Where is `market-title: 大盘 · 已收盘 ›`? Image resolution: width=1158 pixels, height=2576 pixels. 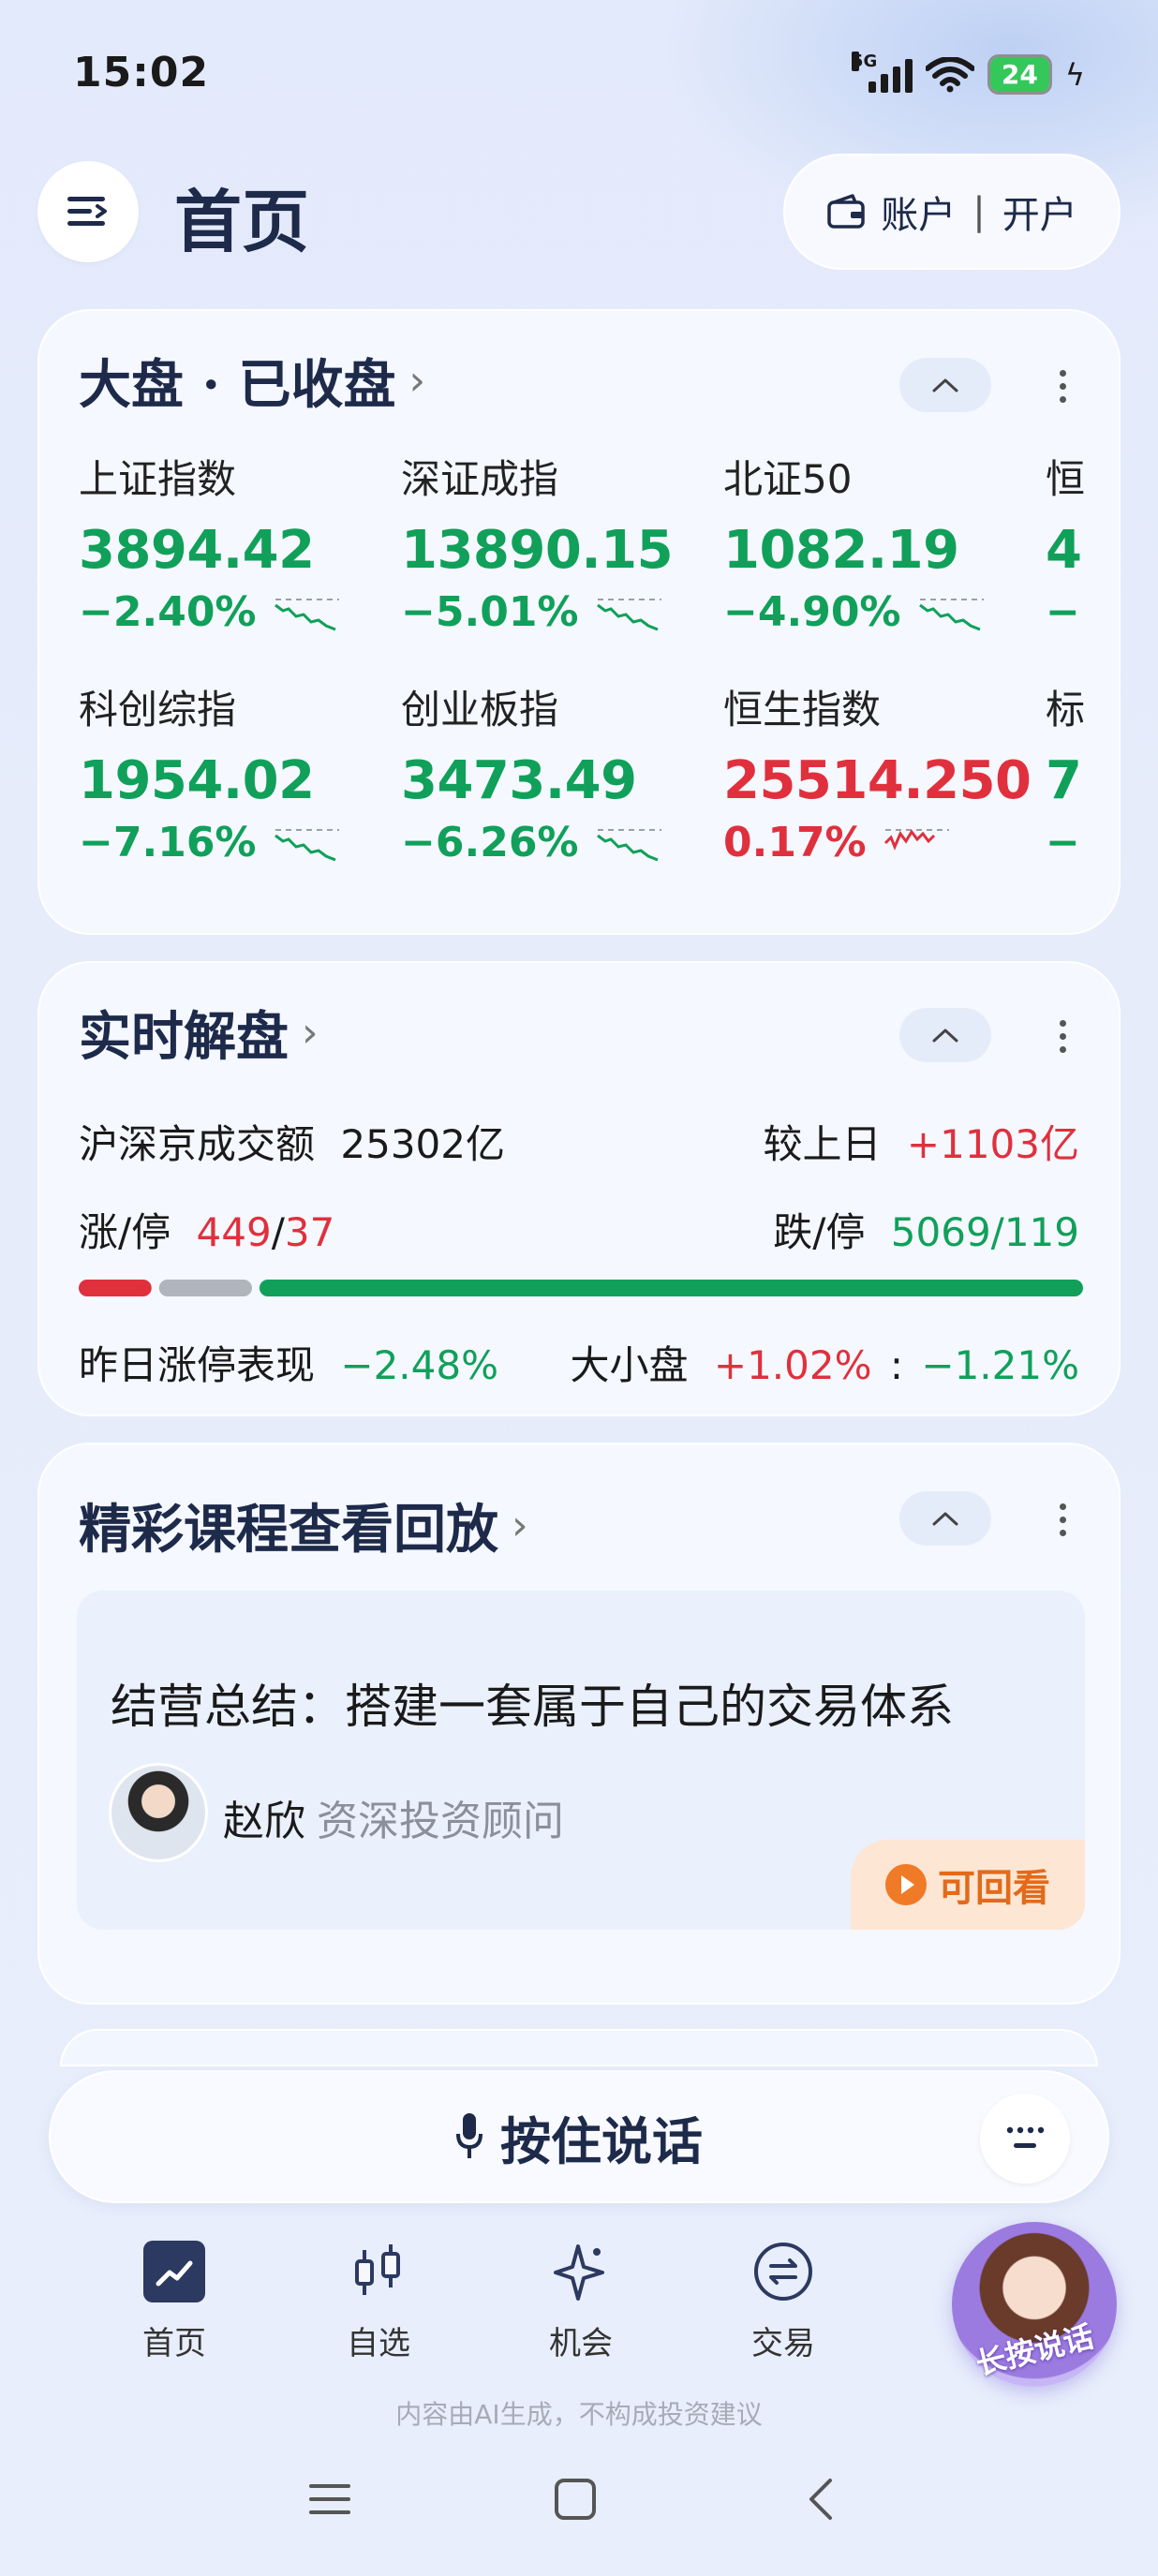 market-title: 大盘 · 已收盘 › is located at coordinates (252, 381).